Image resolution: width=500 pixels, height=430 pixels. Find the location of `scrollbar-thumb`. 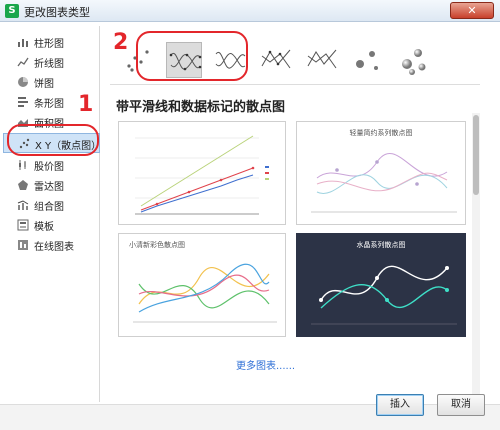

scrollbar-thumb is located at coordinates (476, 155).